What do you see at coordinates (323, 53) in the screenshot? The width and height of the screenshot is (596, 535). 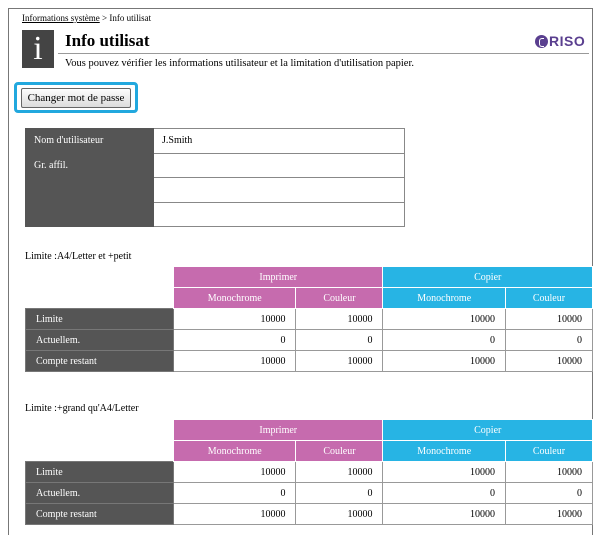 I see `title-divider` at bounding box center [323, 53].